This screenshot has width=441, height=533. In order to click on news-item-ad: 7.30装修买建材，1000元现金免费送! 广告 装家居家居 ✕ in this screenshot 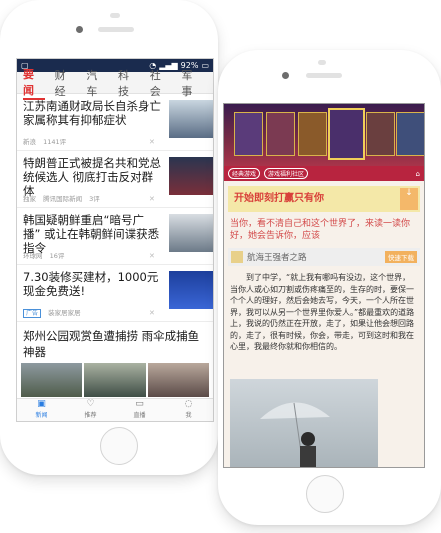, I will do `click(115, 293)`.